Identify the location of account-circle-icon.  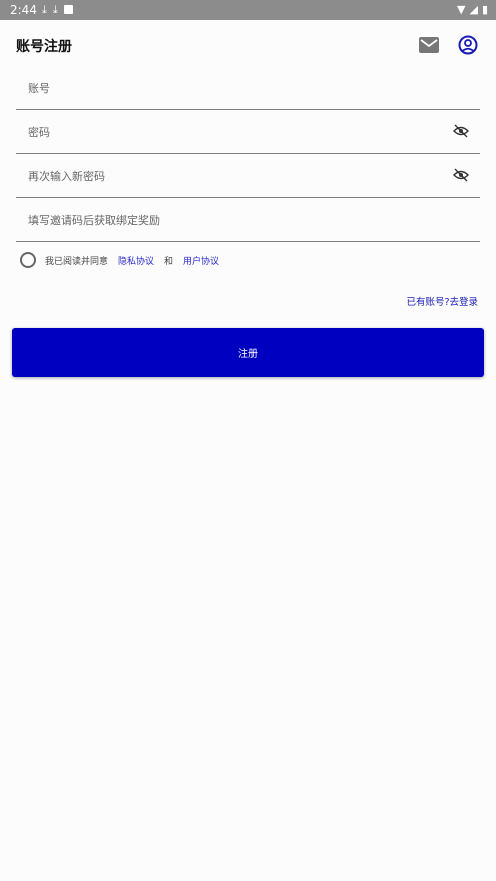
(468, 45).